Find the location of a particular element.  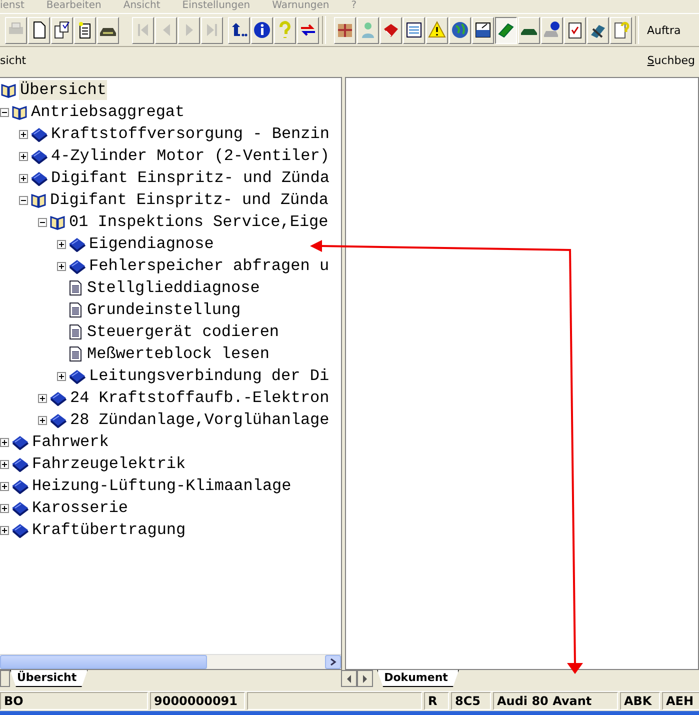

horizontal-scrollbar is located at coordinates (170, 661).